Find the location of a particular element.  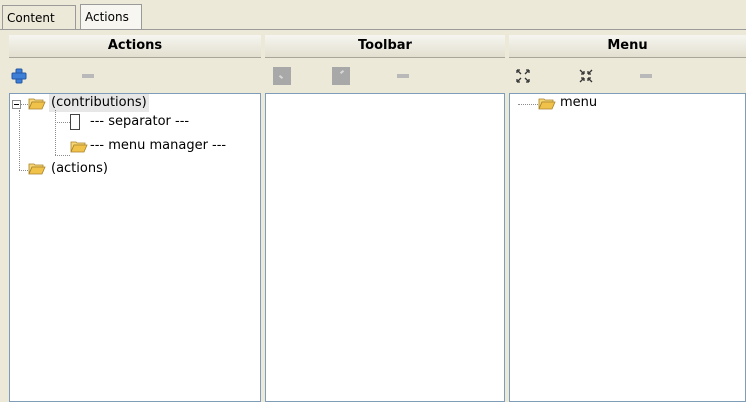

actions-panel-title: Actions is located at coordinates (135, 45).